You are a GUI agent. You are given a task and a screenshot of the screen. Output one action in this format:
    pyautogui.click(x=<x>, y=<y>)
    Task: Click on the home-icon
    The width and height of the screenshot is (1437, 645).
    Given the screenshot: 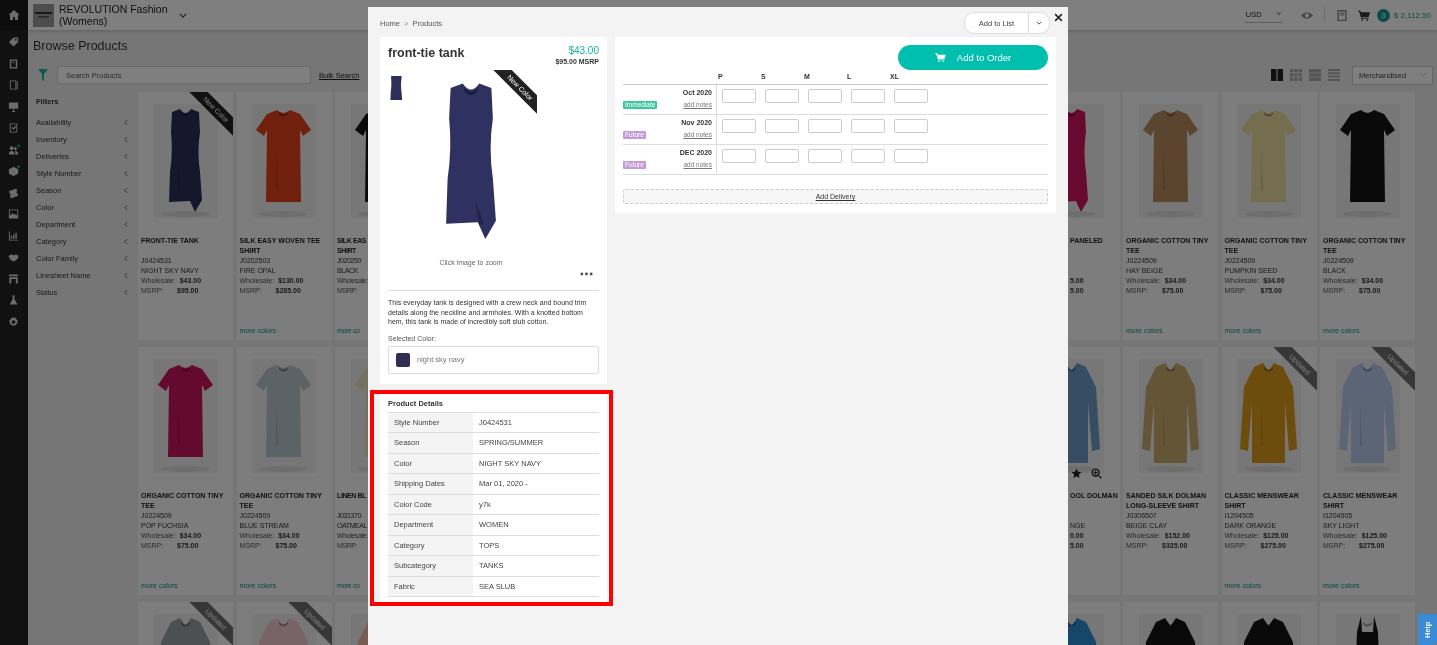 What is the action you would take?
    pyautogui.click(x=14, y=15)
    